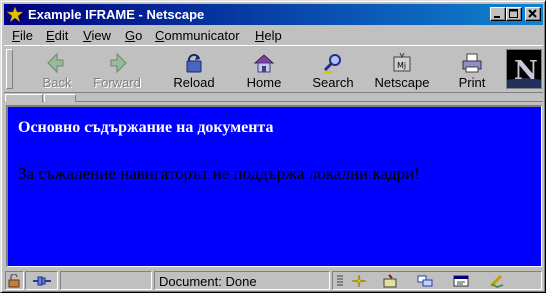  What do you see at coordinates (118, 63) in the screenshot?
I see `forward-arrow-icon` at bounding box center [118, 63].